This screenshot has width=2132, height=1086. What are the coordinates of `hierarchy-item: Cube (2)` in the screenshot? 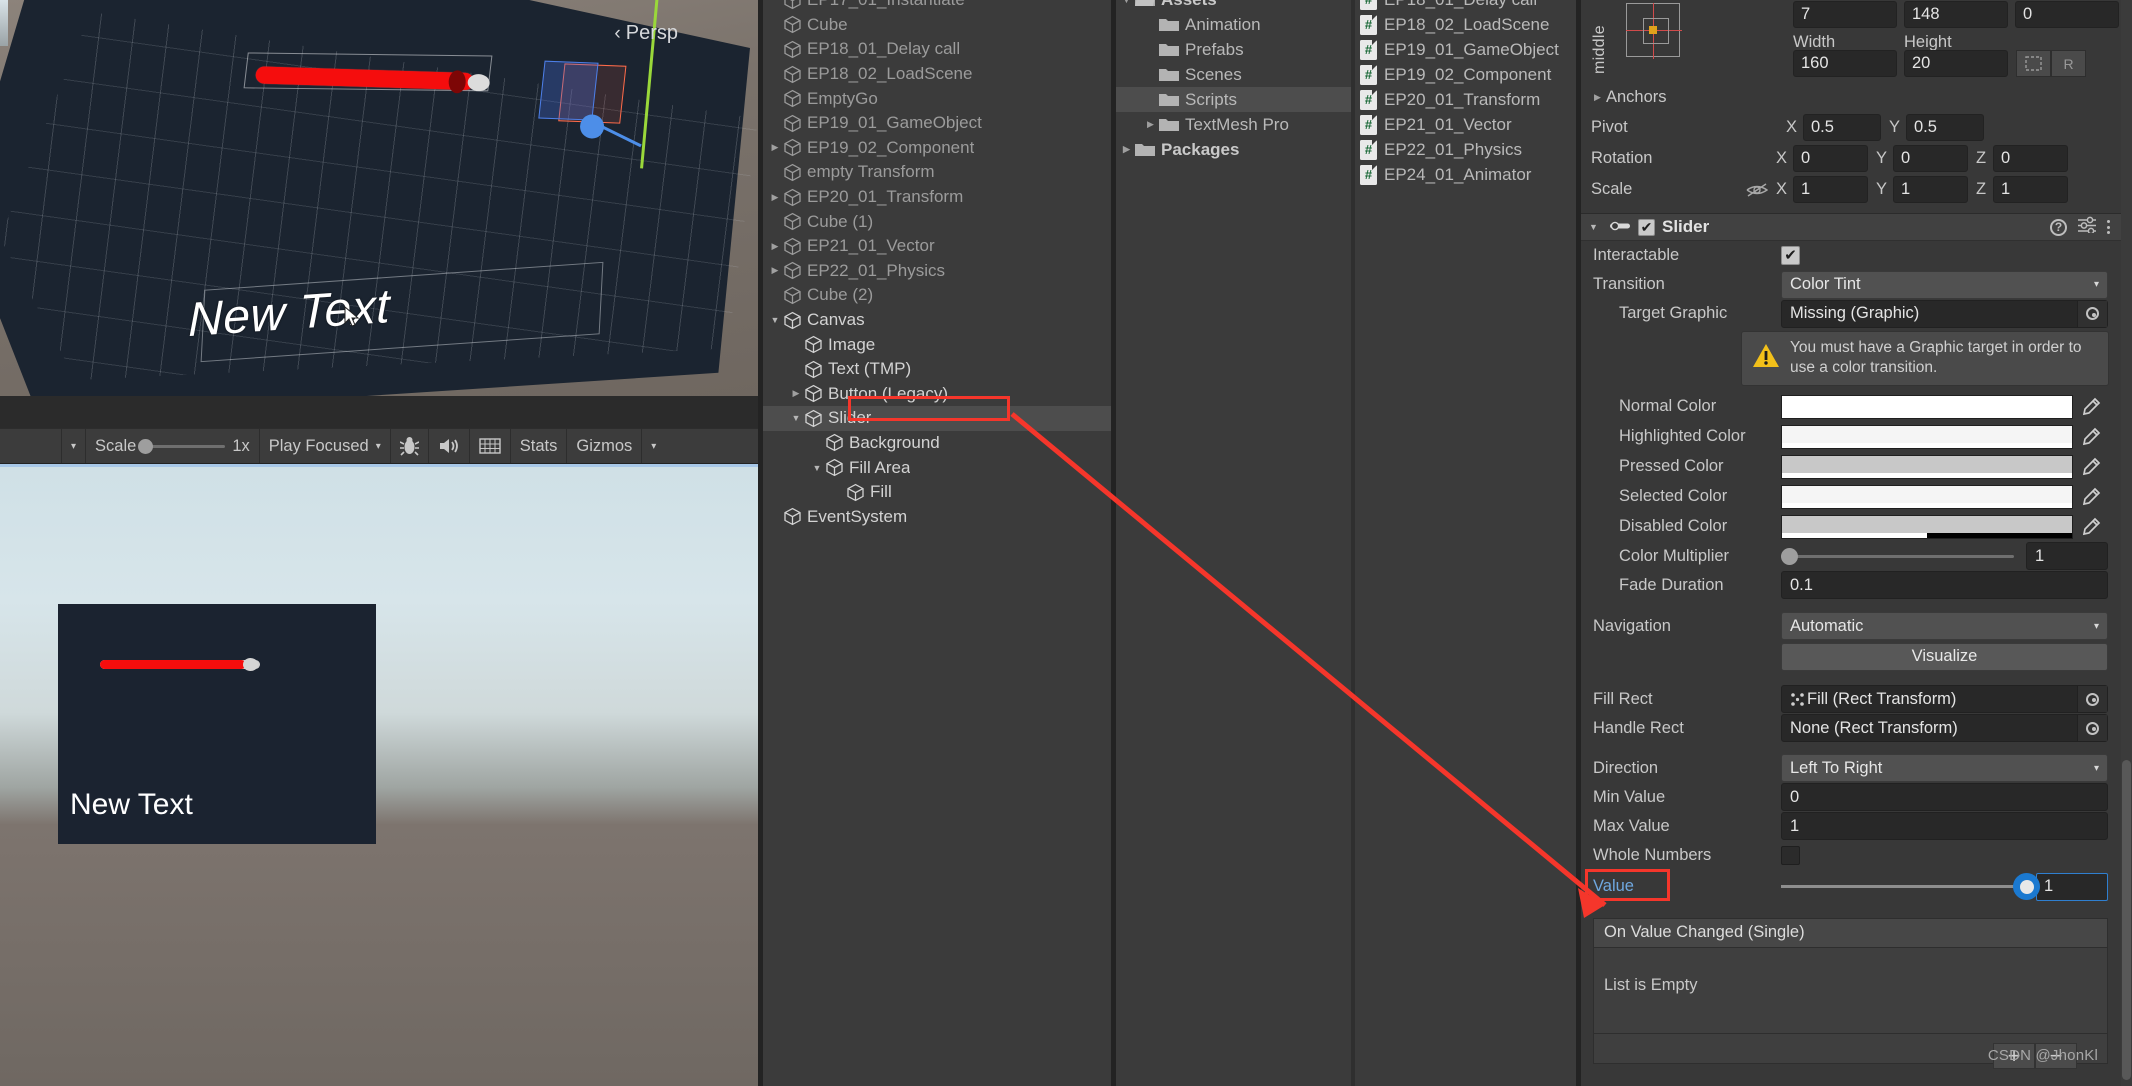 It's located at (937, 295).